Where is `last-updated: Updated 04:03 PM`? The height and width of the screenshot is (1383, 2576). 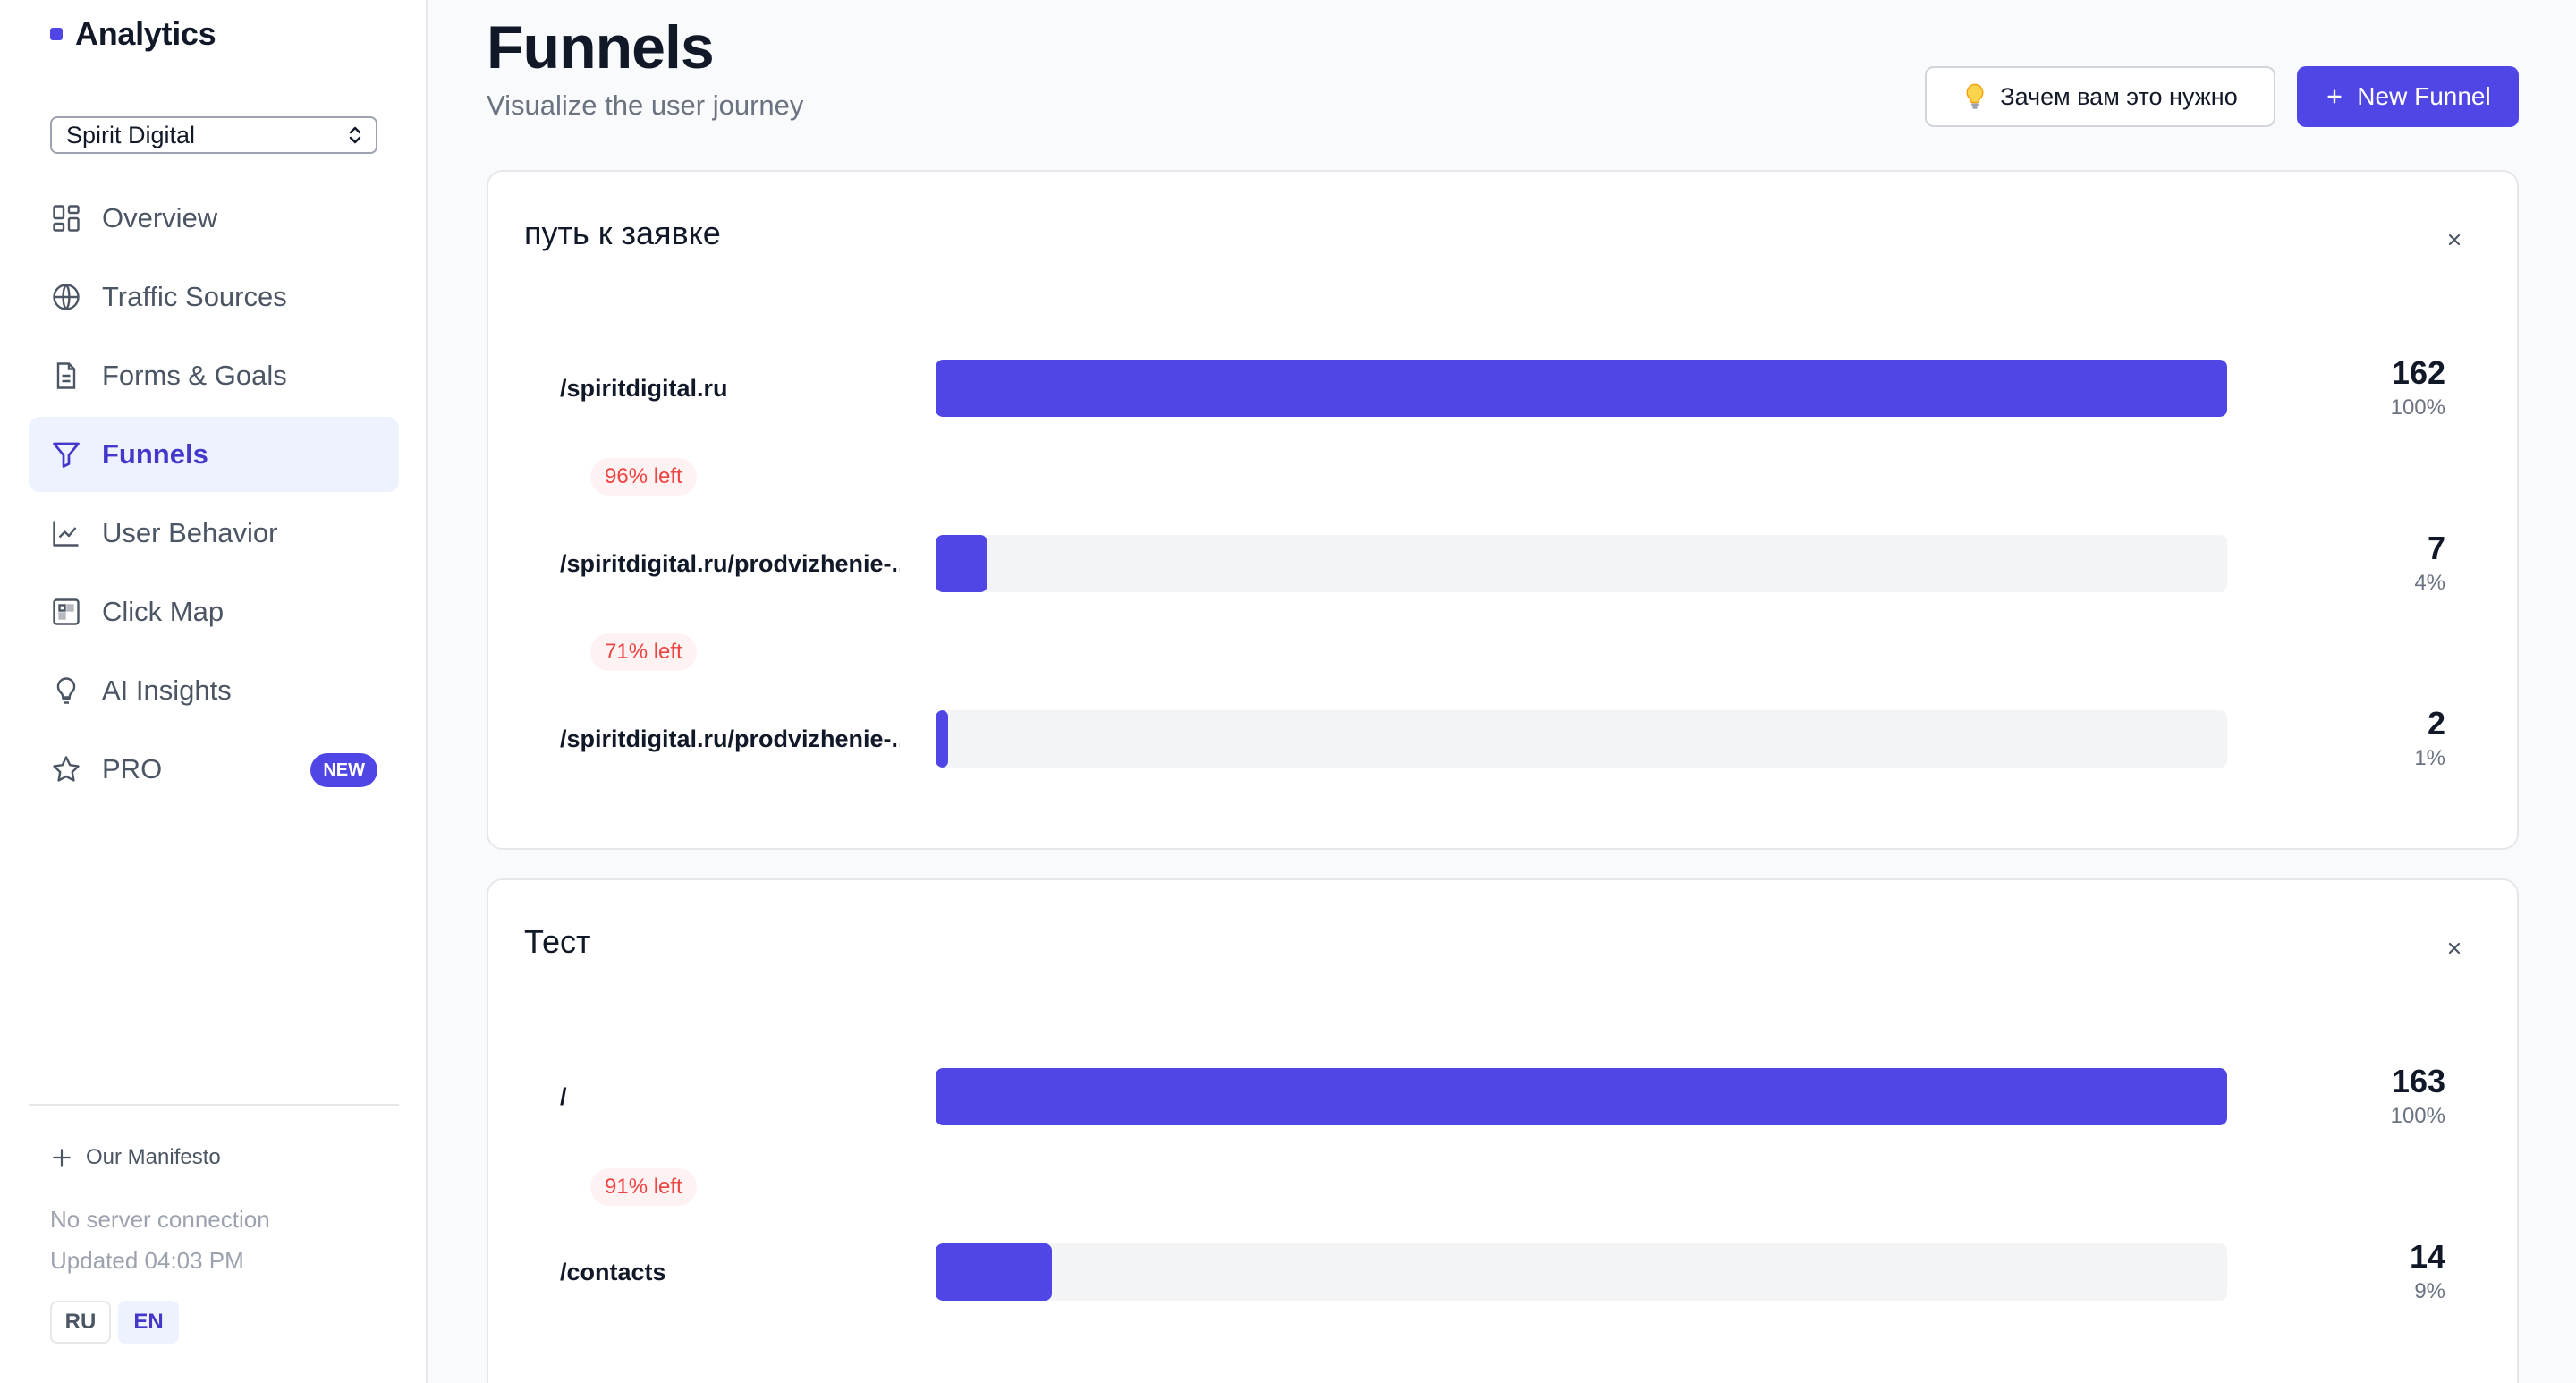
last-updated: Updated 04:03 PM is located at coordinates (147, 1260).